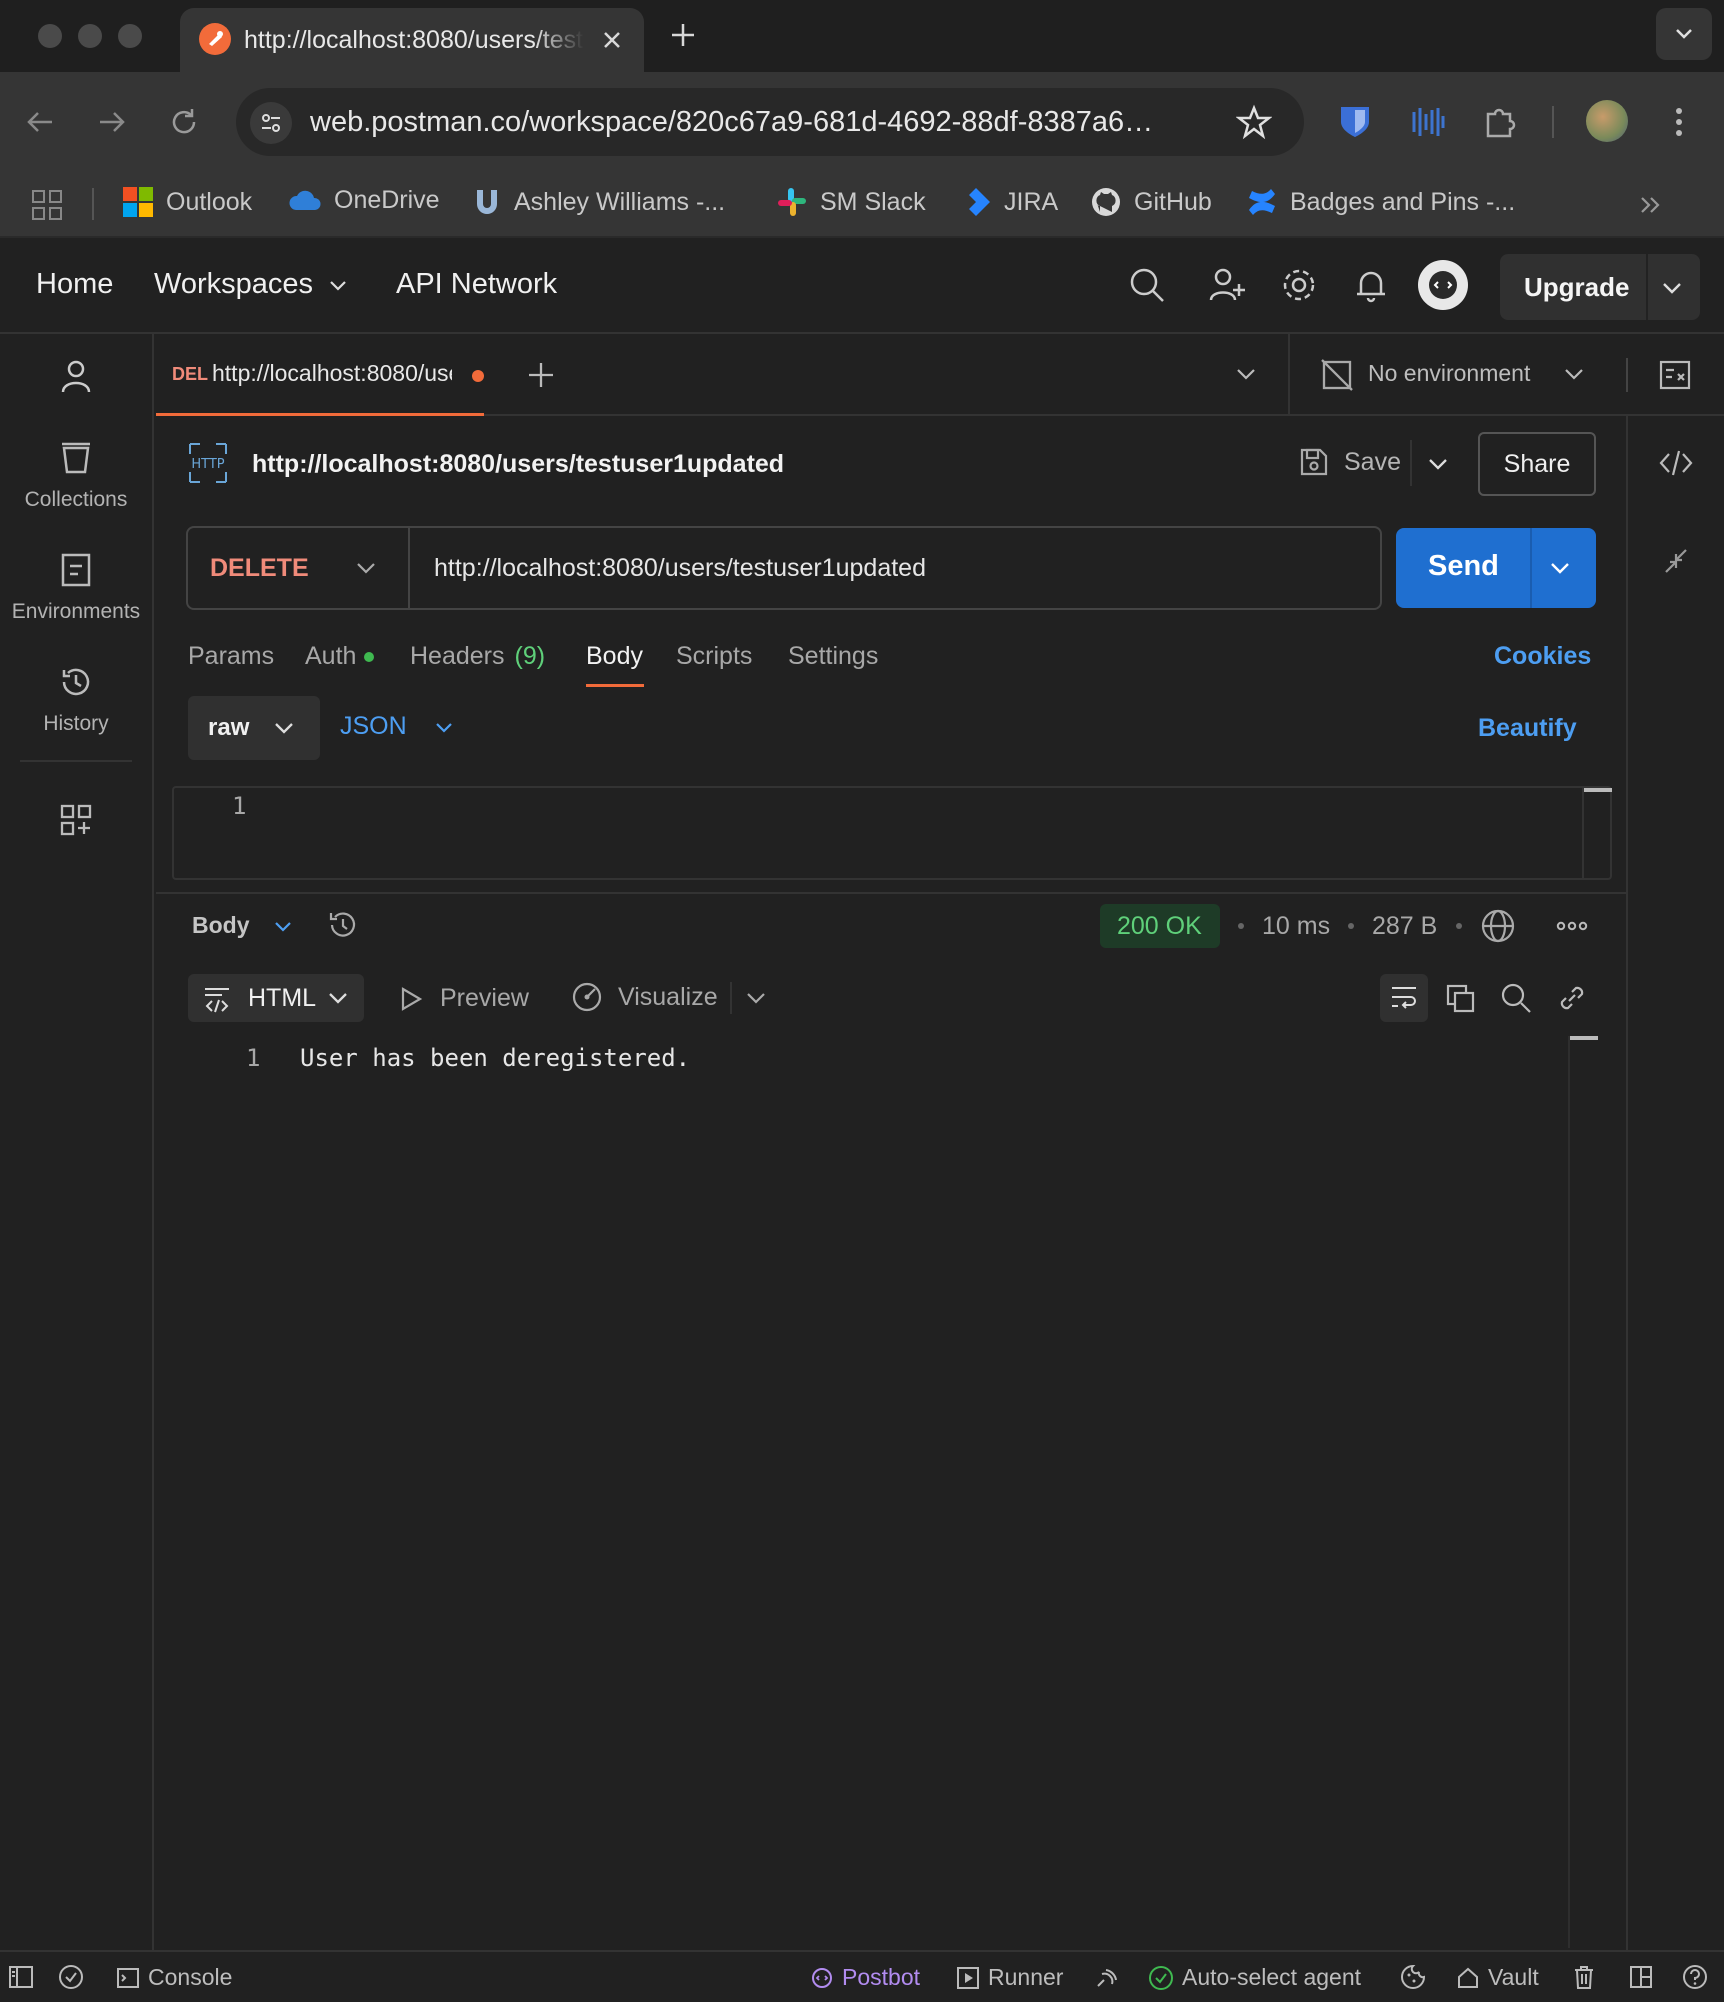 The image size is (1724, 2002). Describe the element at coordinates (364, 200) in the screenshot. I see `bookmark-onedrive: OneDrive` at that location.